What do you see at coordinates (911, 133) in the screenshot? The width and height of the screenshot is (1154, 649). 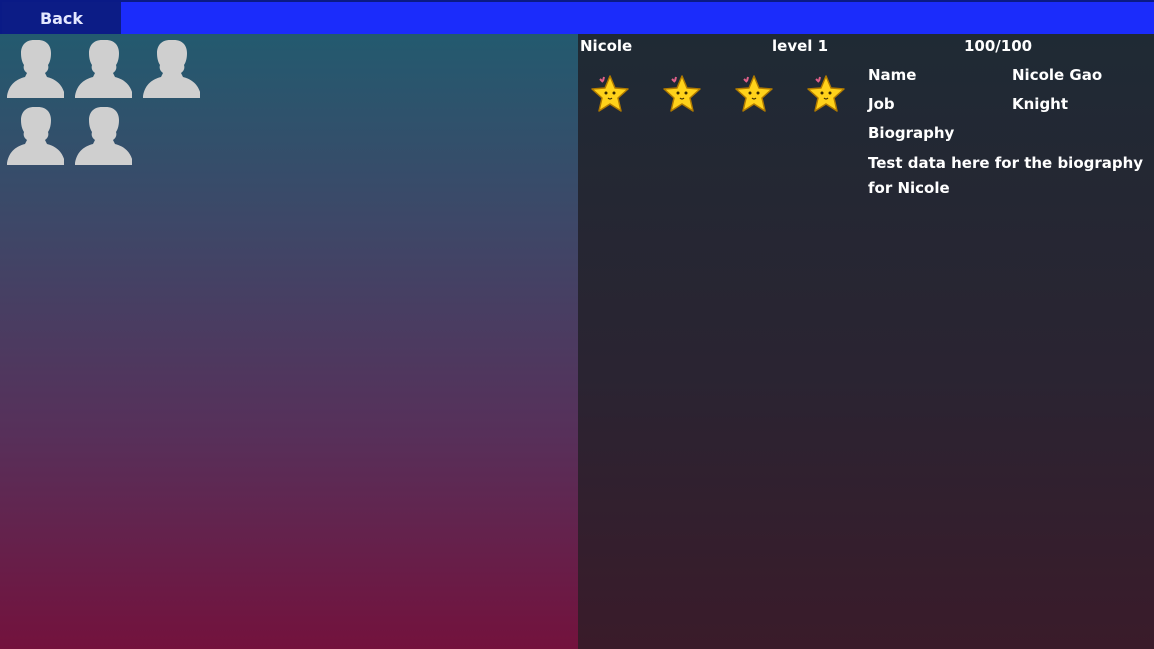 I see `biography-label: Biography` at bounding box center [911, 133].